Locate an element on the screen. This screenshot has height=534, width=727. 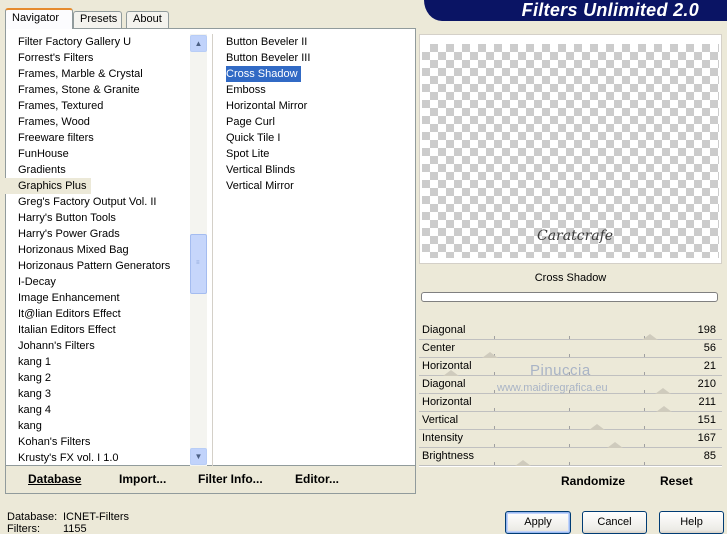
category-item-label: It@lian Editors Effect is located at coordinates (69, 314).